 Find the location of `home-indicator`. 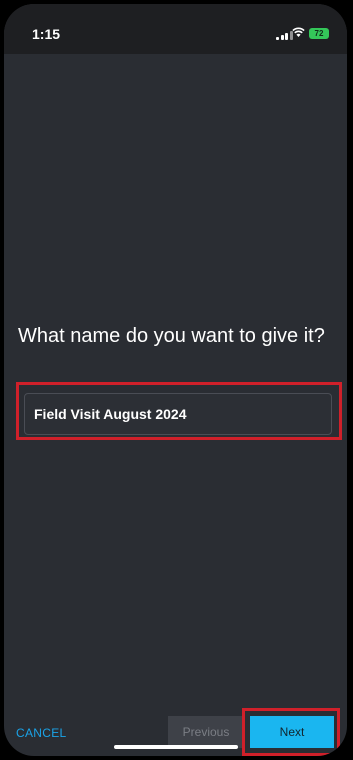

home-indicator is located at coordinates (176, 747).